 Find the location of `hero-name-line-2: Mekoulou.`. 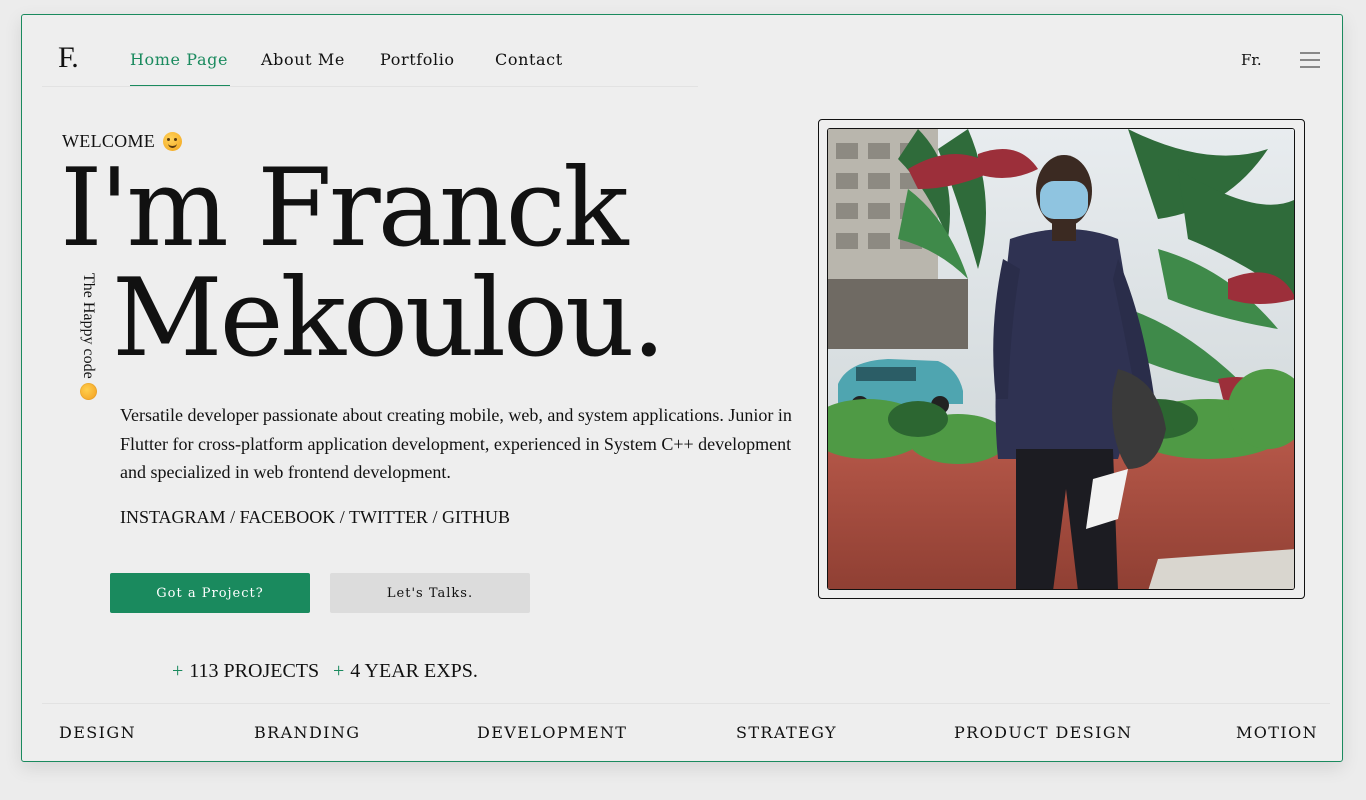

hero-name-line-2: Mekoulou. is located at coordinates (389, 318).